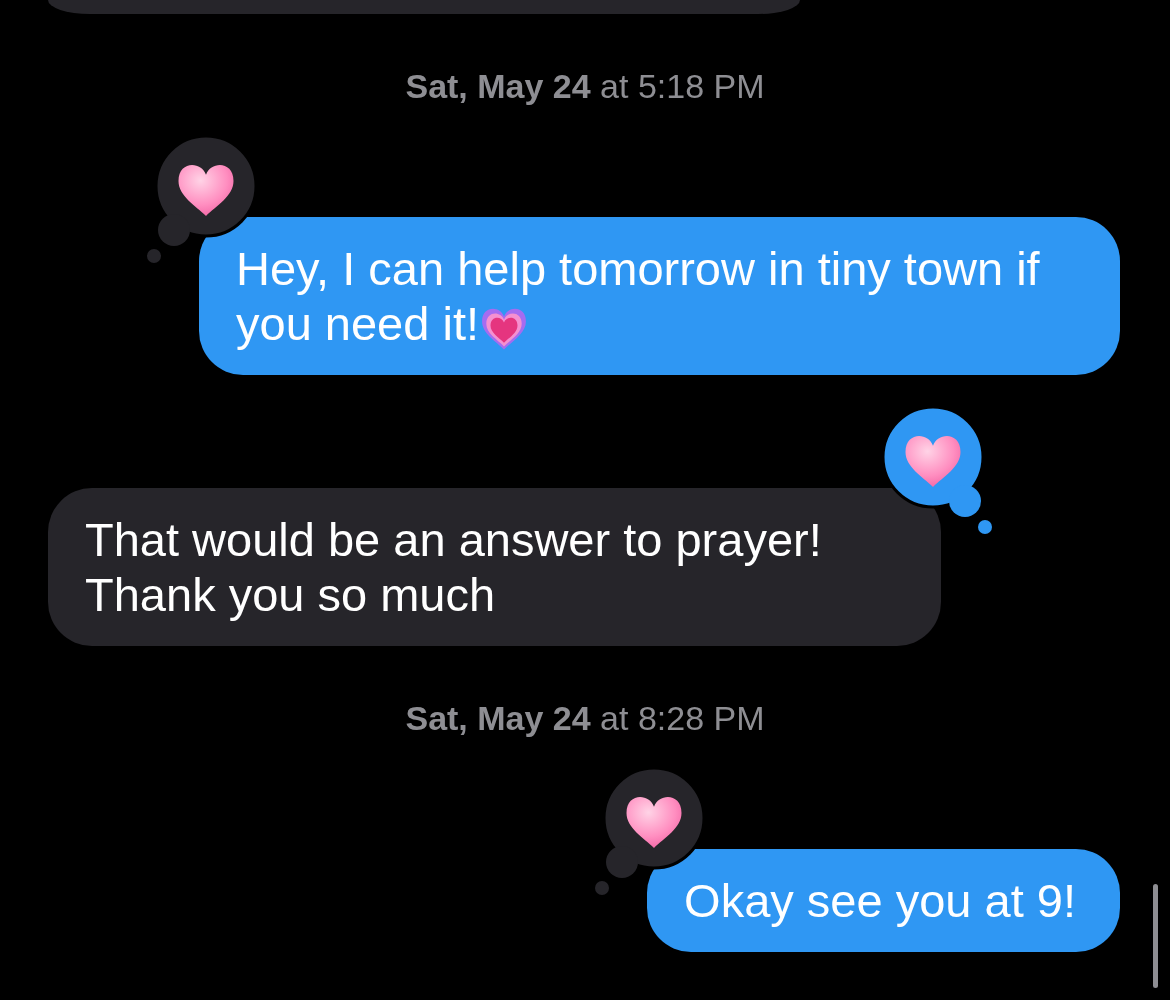  I want to click on timestamp: Sat, May 24 at 8:28 PM, so click(585, 718).